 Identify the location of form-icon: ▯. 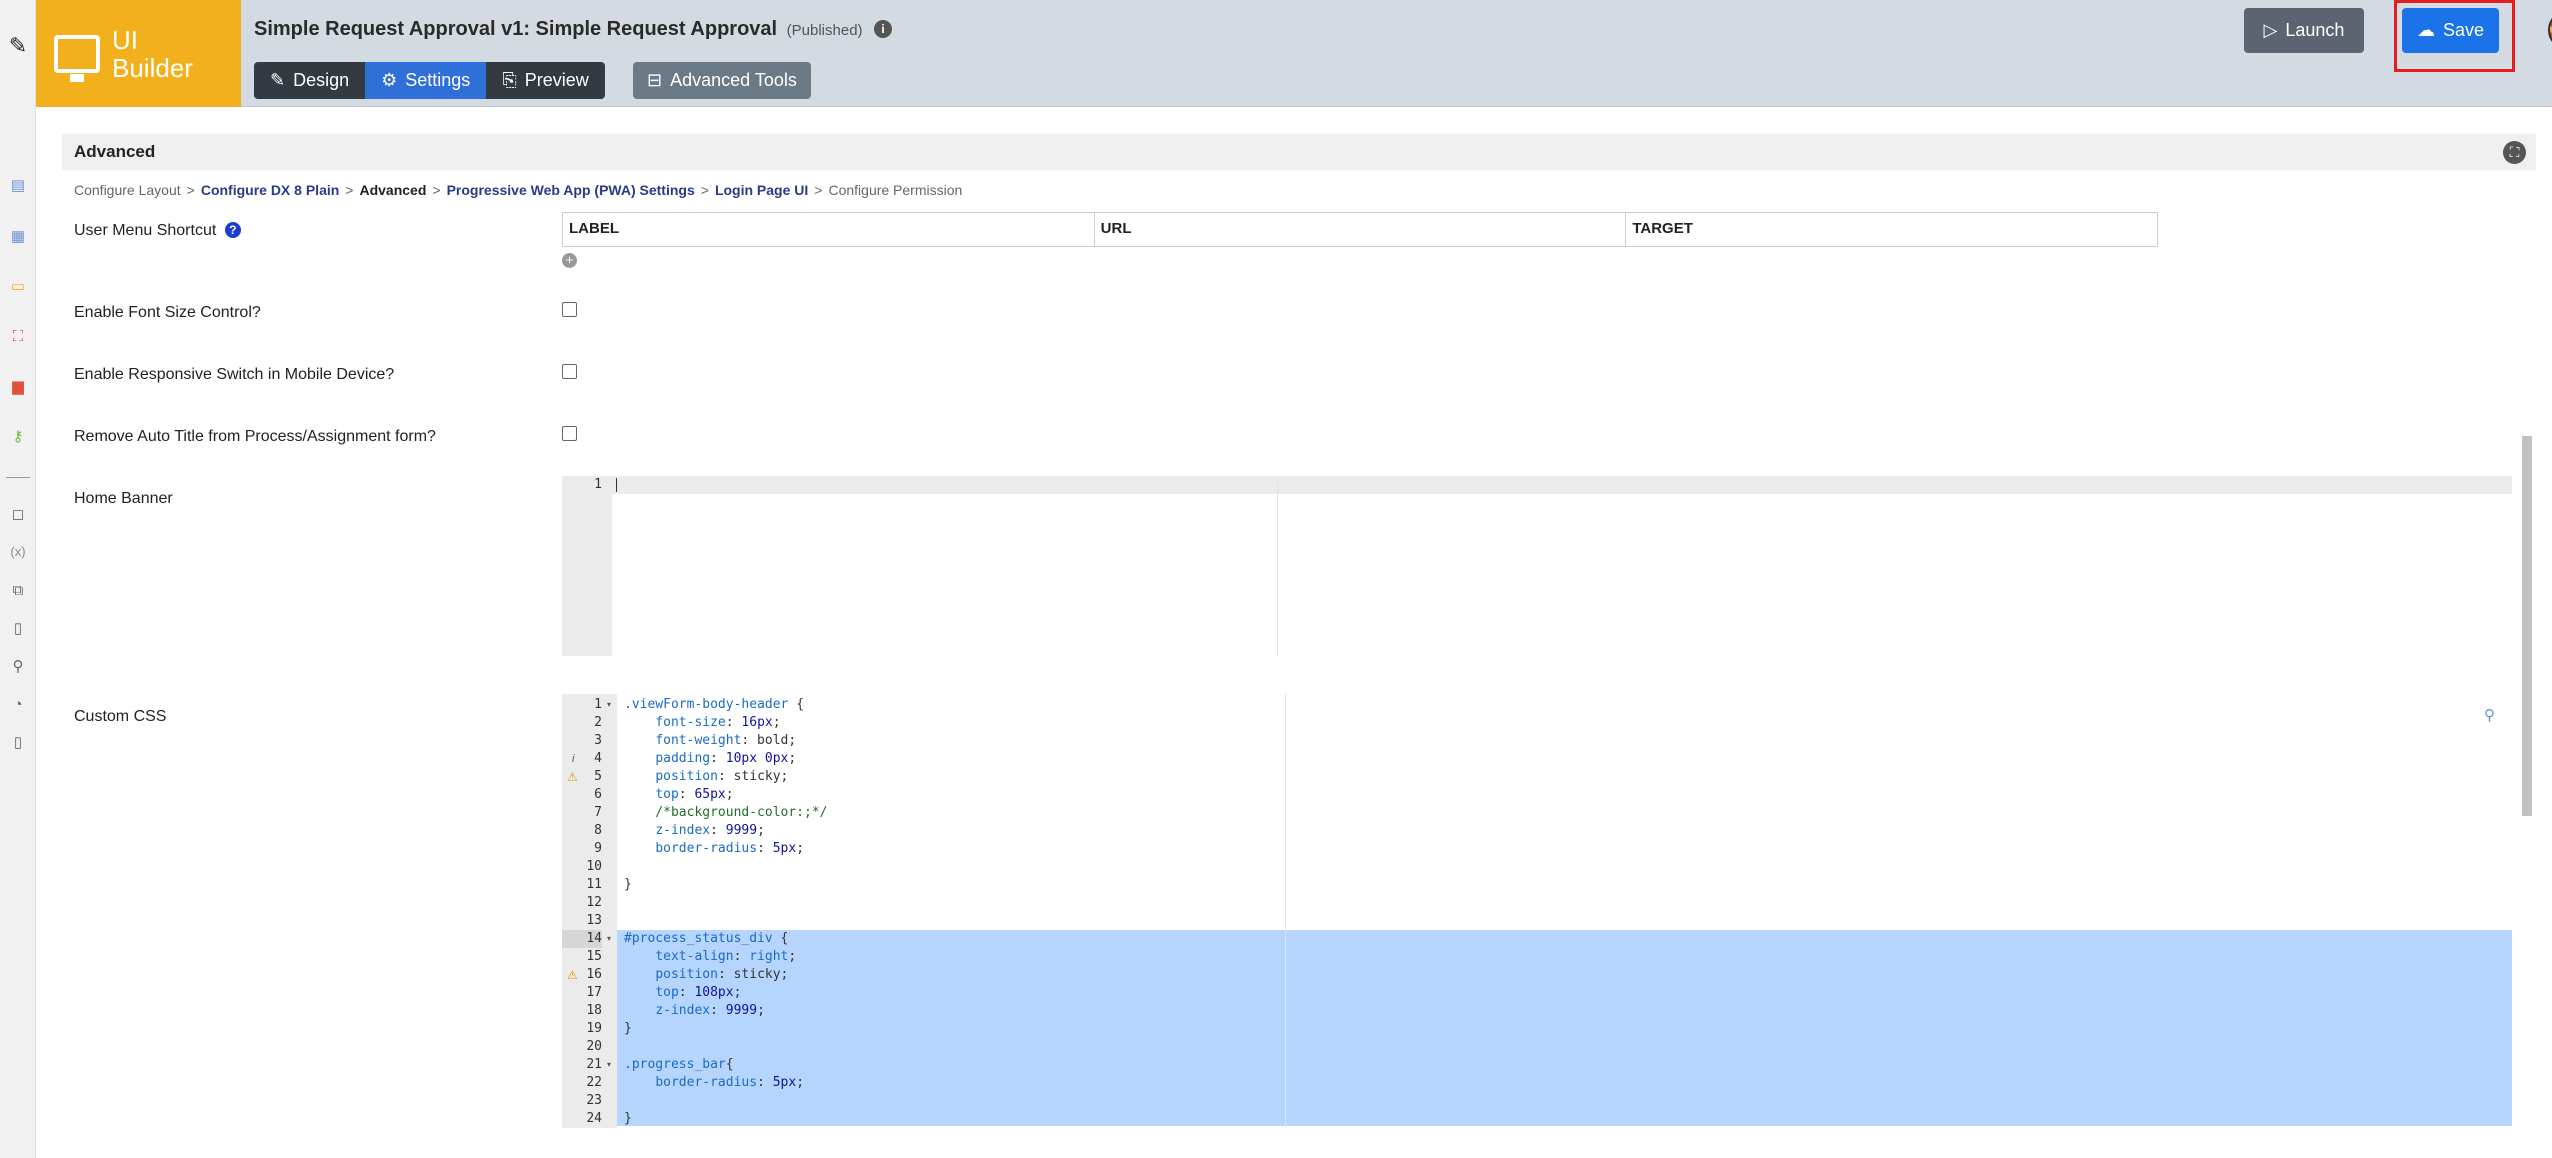
(18, 742).